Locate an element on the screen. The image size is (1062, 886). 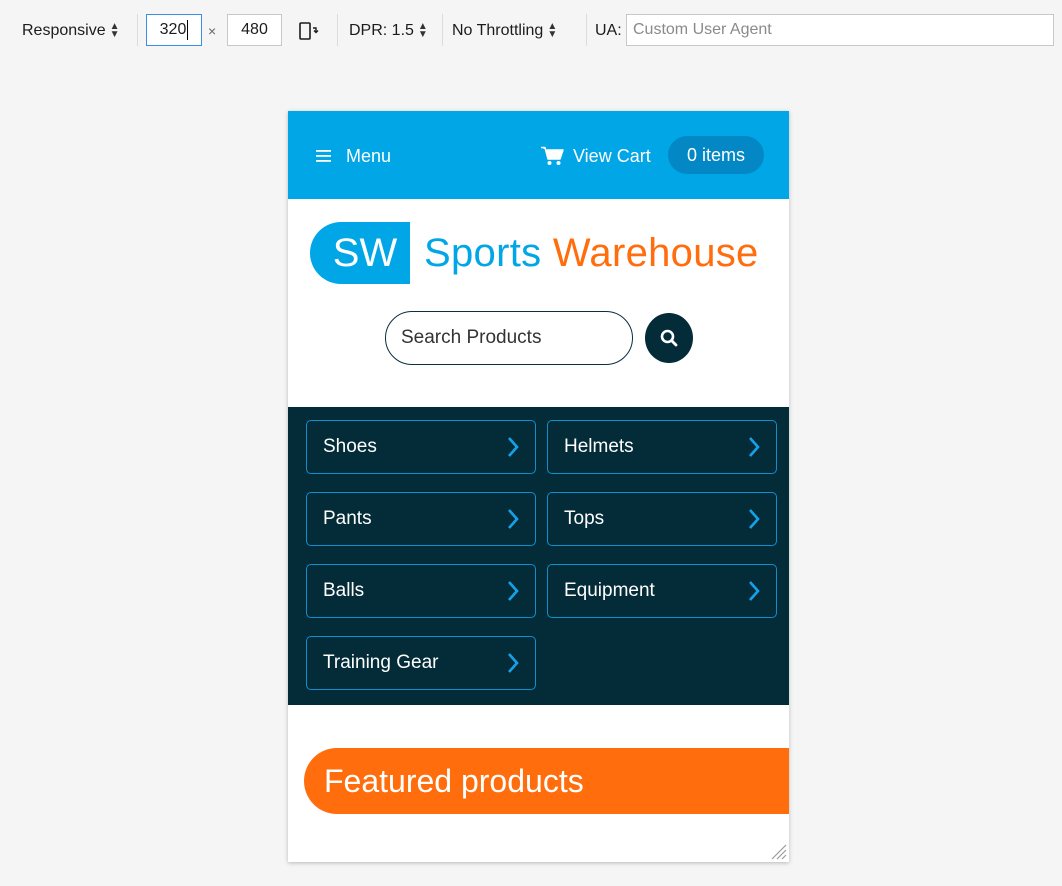
category-label: Helmets is located at coordinates (599, 446).